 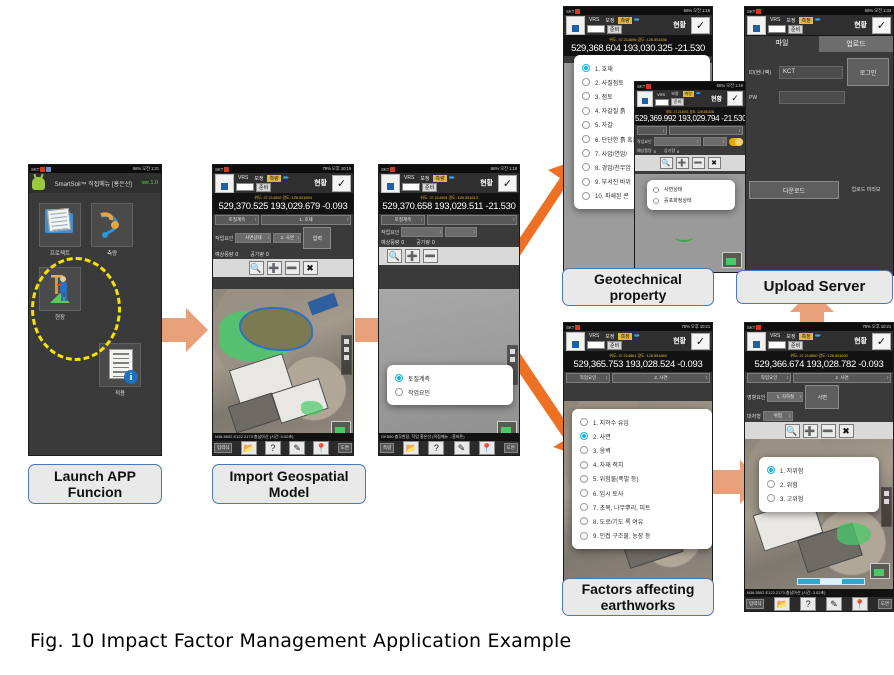 What do you see at coordinates (237, 220) in the screenshot?
I see `category-select: 토질계측` at bounding box center [237, 220].